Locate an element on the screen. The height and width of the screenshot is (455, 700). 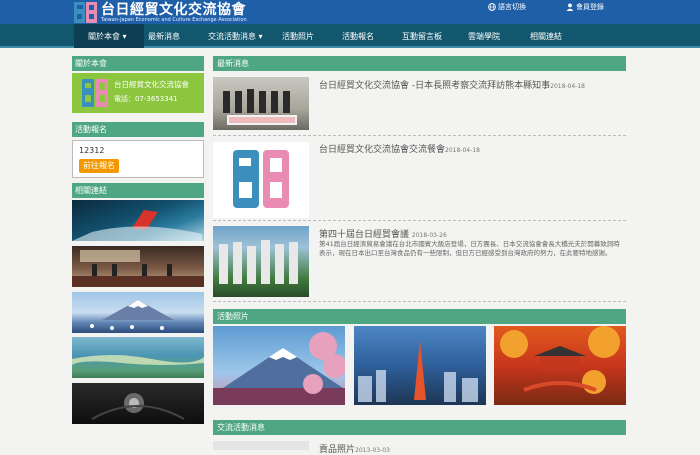
news-title-2: 台日經貿文化交流協會交流餐會 is located at coordinates (382, 150).